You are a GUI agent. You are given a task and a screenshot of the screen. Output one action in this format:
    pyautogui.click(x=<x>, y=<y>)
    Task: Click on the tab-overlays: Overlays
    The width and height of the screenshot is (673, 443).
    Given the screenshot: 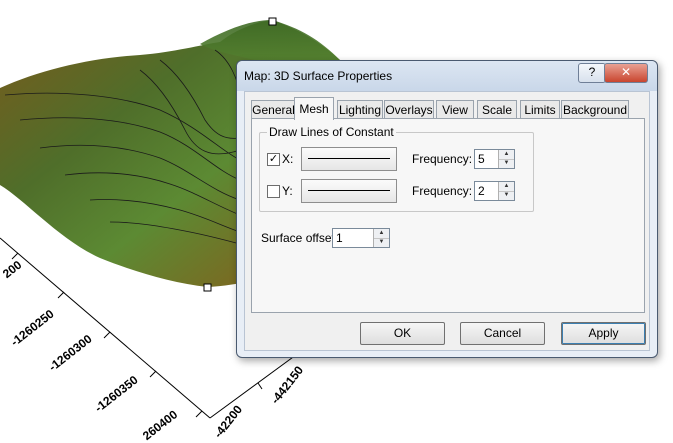 What is the action you would take?
    pyautogui.click(x=409, y=109)
    